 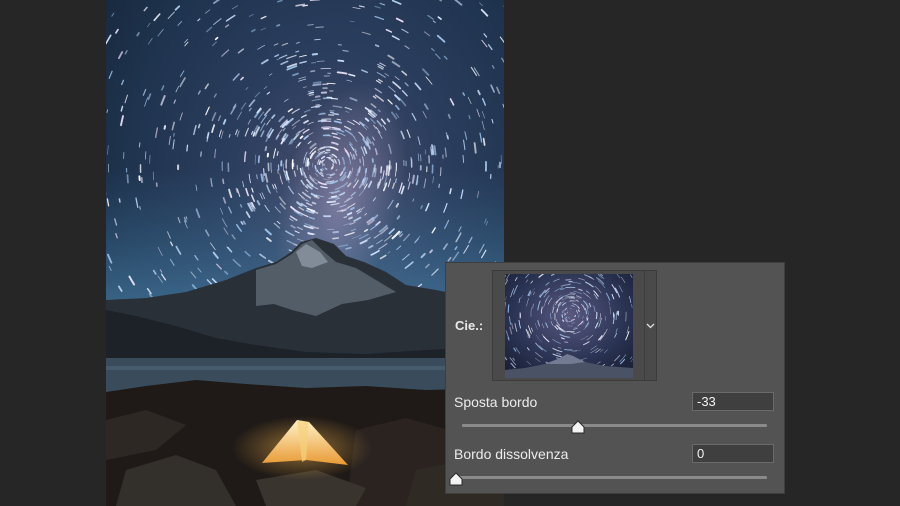 I want to click on sky-label: Cie.:, so click(x=469, y=325).